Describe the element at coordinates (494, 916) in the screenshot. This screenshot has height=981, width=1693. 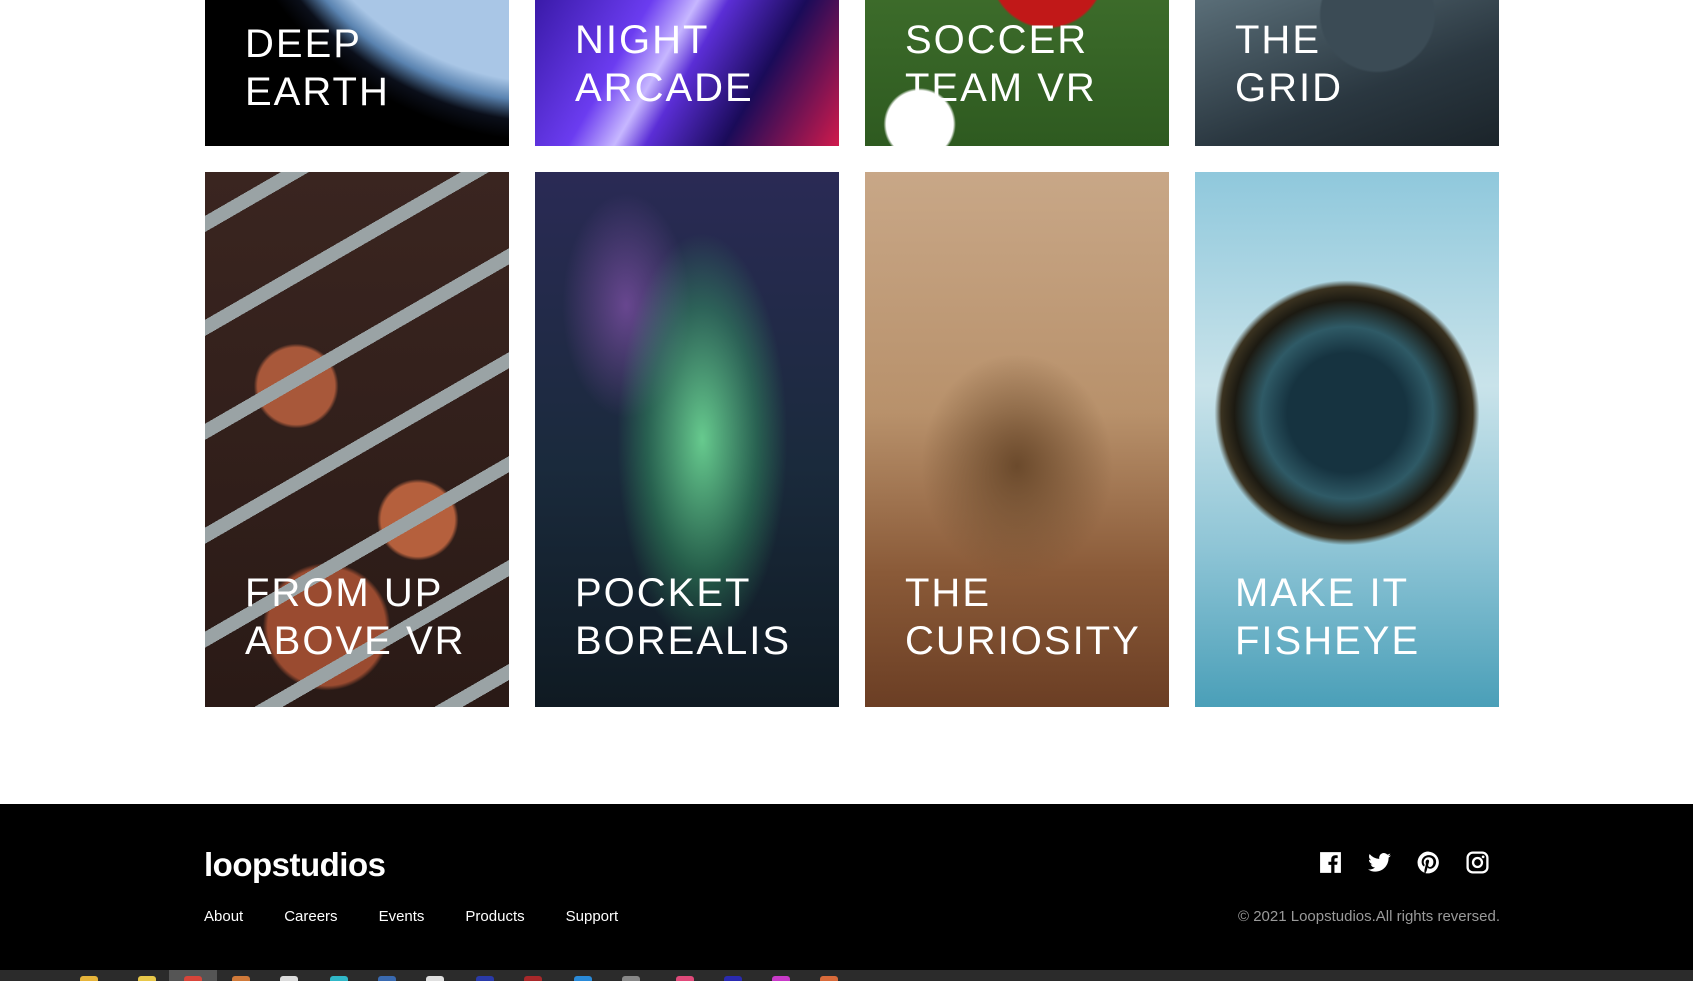
I see `footer-link-products: Products` at that location.